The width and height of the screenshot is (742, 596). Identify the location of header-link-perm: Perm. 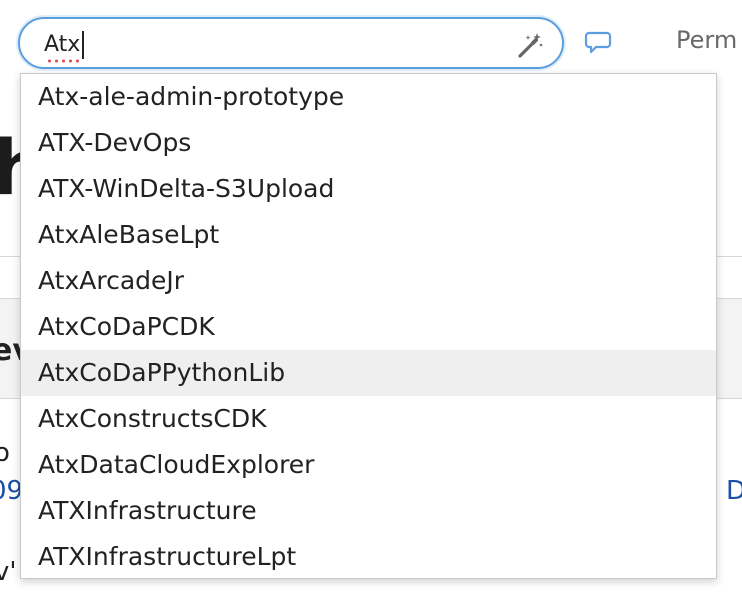
(706, 40).